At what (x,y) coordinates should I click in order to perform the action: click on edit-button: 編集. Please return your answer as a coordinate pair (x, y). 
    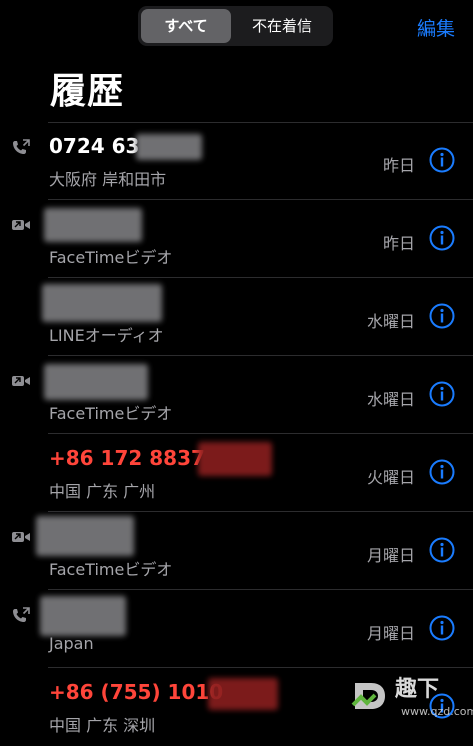
    Looking at the image, I should click on (436, 27).